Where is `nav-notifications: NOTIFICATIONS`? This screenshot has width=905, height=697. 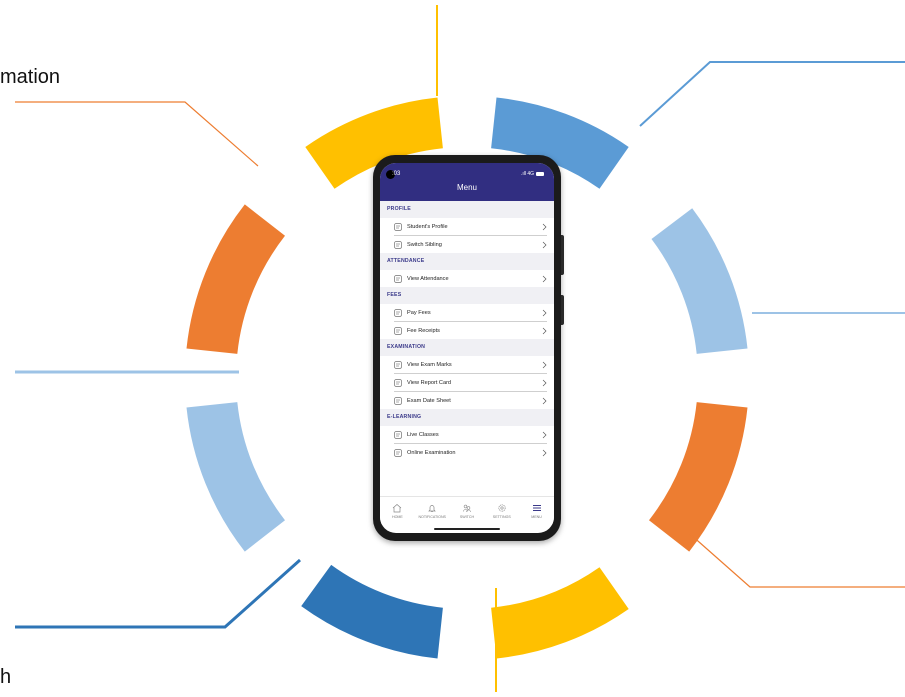
nav-notifications: NOTIFICATIONS is located at coordinates (432, 511).